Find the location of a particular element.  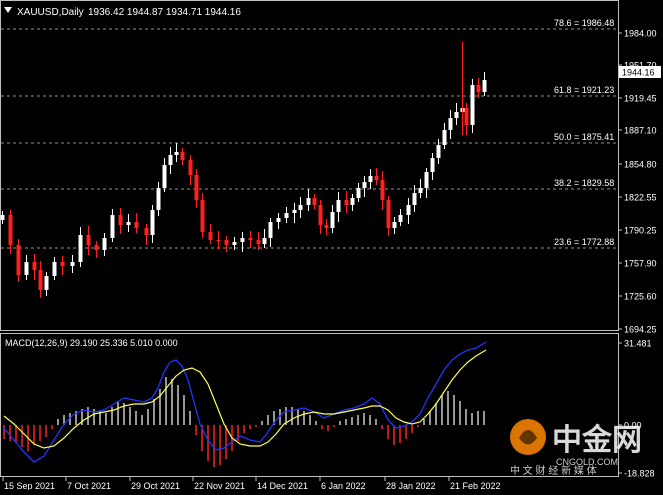

time-tick-label: 7 Oct 2021 is located at coordinates (89, 485).